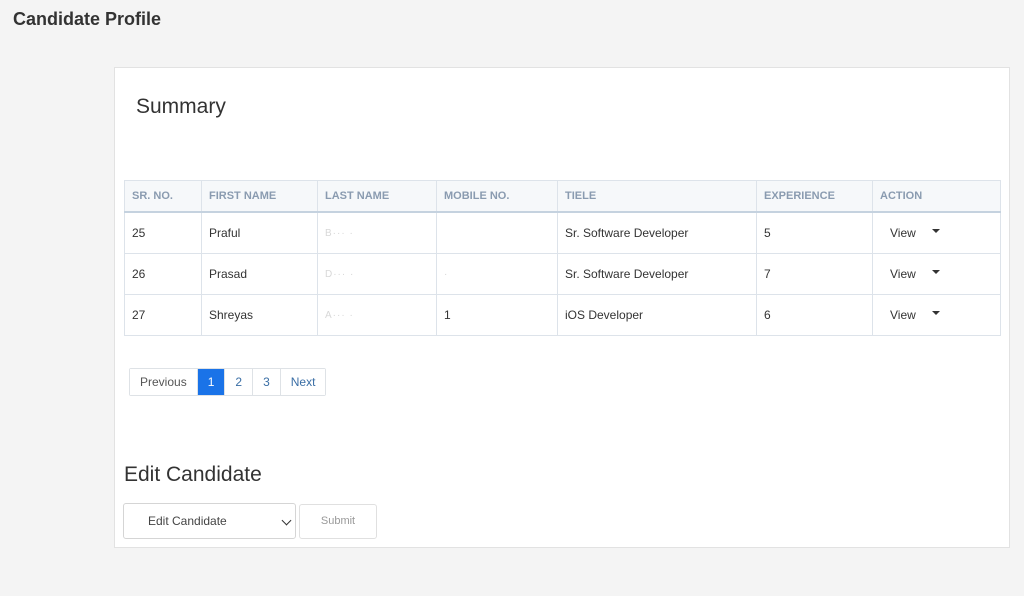 This screenshot has width=1024, height=596. I want to click on cell-first-name: Praful, so click(259, 232).